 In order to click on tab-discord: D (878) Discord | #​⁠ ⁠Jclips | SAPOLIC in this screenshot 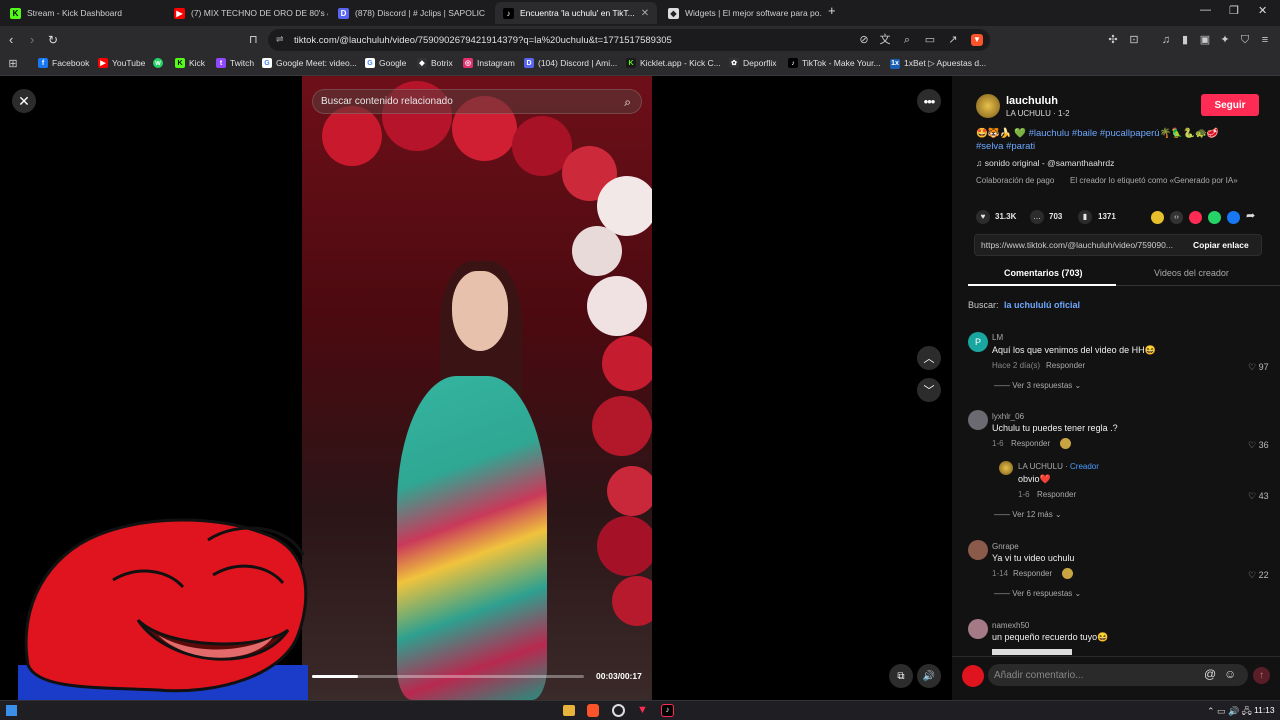, I will do `click(411, 13)`.